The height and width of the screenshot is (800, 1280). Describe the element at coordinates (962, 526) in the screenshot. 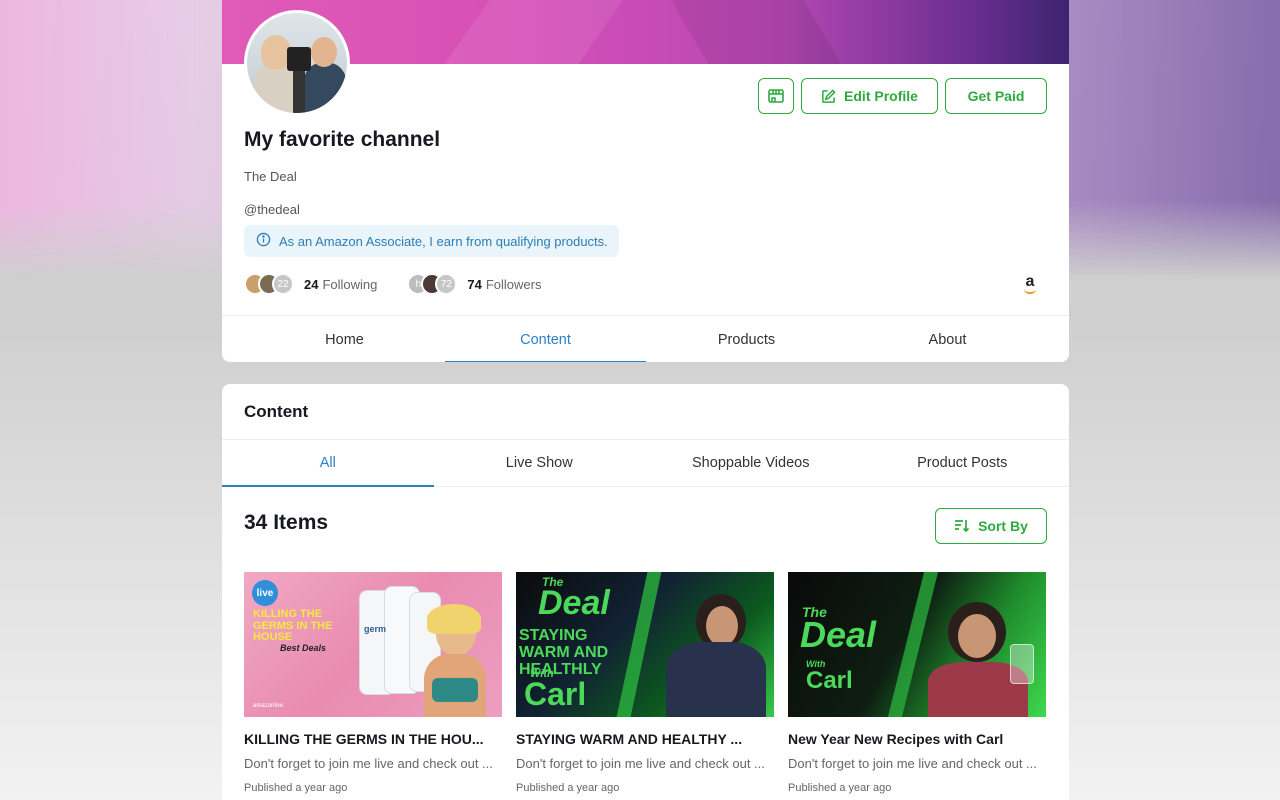

I see `sort-icon` at that location.